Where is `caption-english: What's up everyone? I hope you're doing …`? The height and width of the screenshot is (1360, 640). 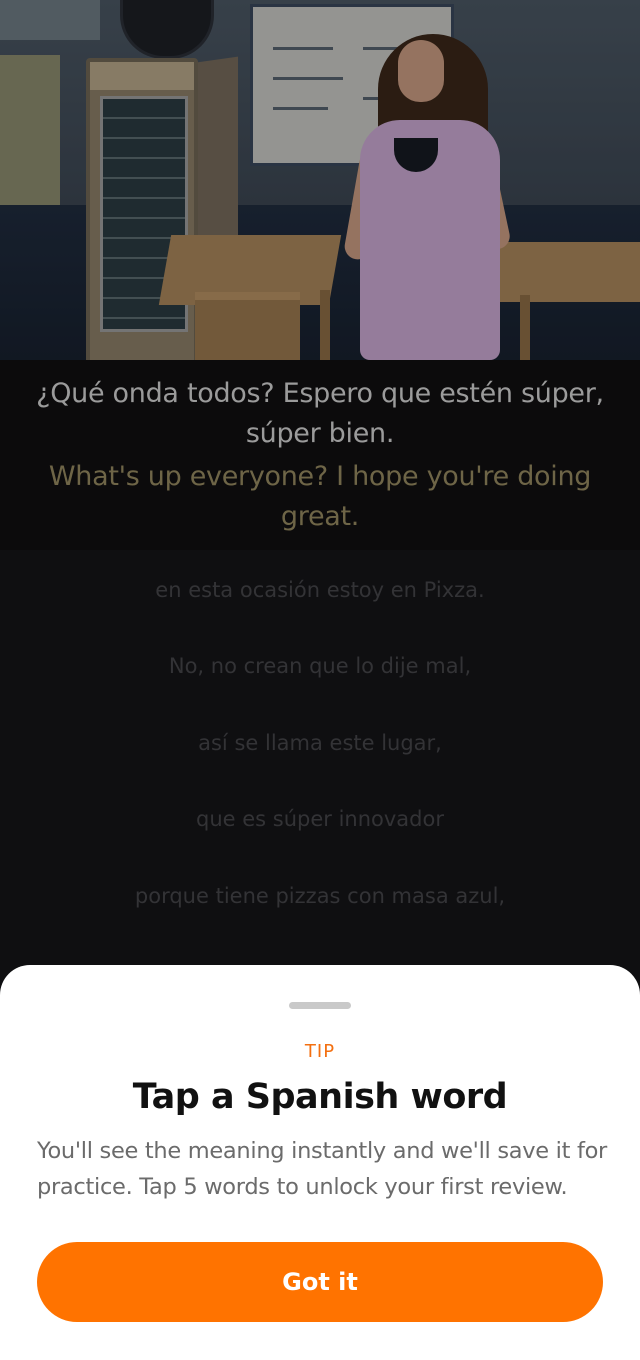
caption-english: What's up everyone? I hope you're doing … is located at coordinates (320, 496).